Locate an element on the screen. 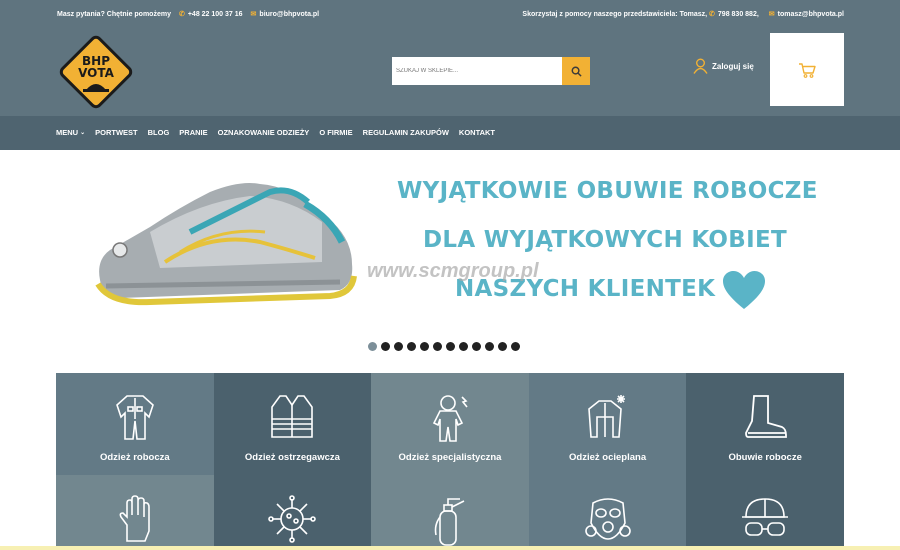 The width and height of the screenshot is (900, 550). search-icon is located at coordinates (576, 71).